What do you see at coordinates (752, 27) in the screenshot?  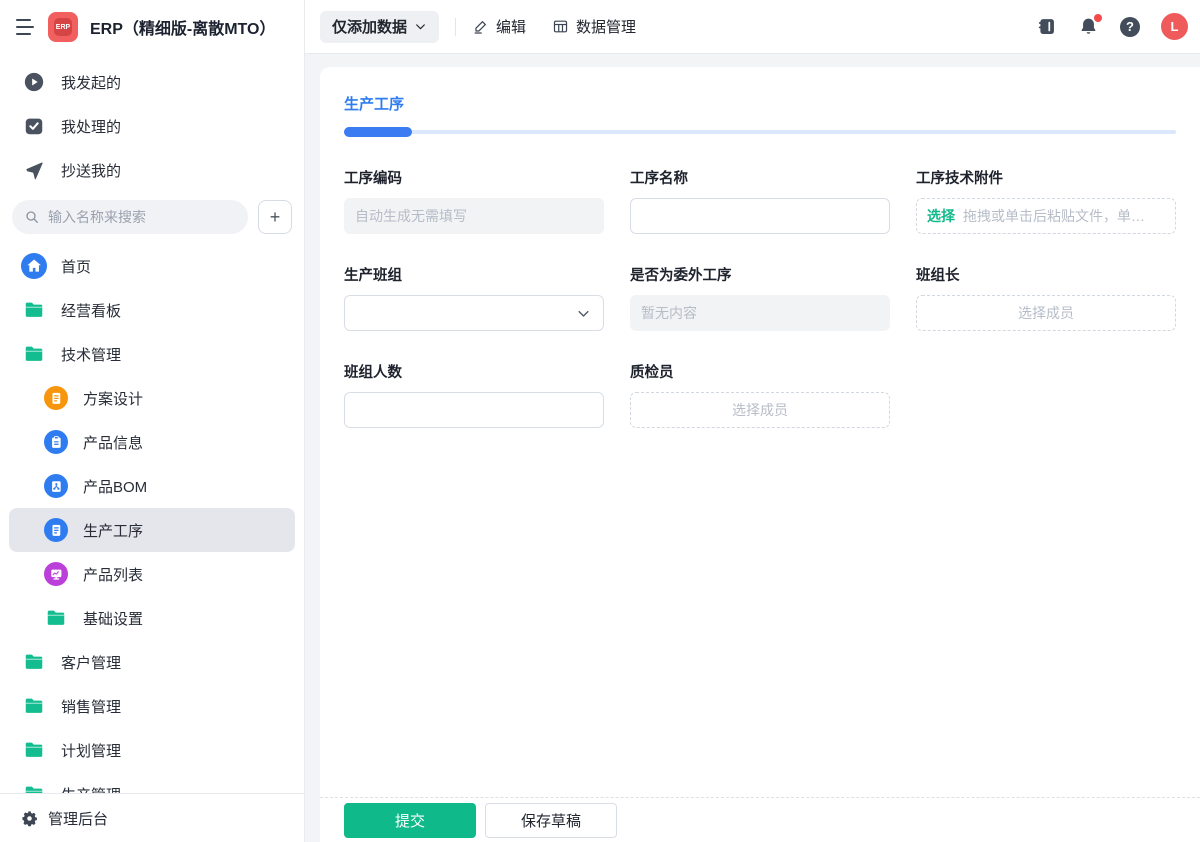 I see `topbar: 仅添加数据 编辑 数据管理 ? L` at bounding box center [752, 27].